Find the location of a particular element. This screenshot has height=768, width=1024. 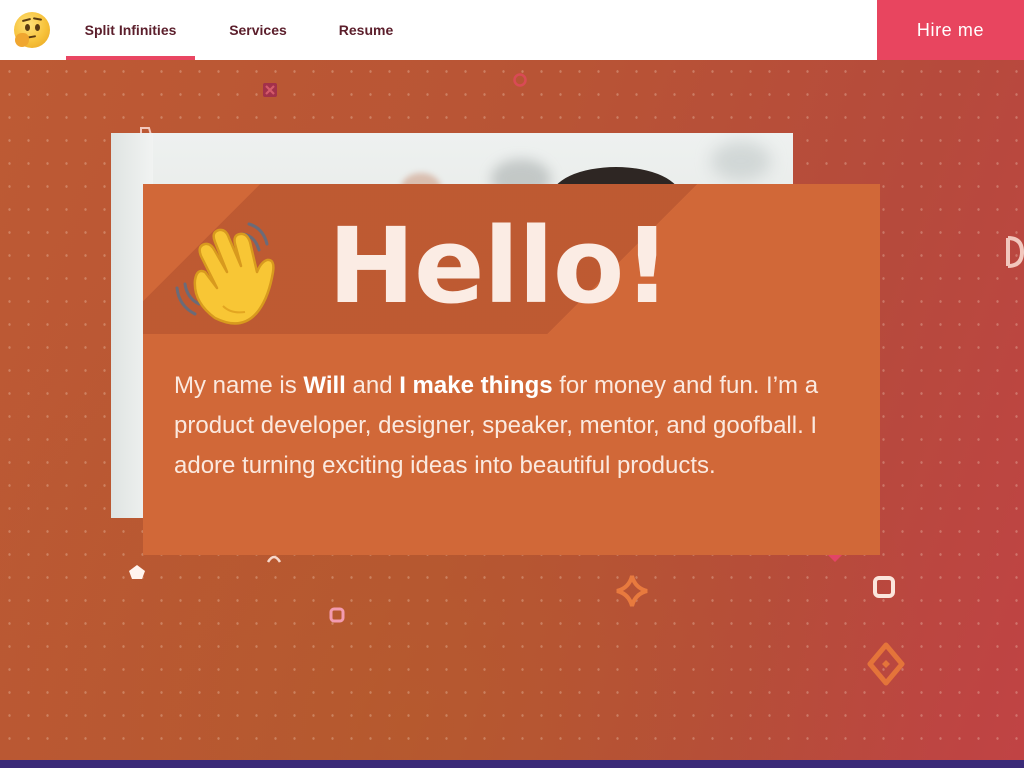

nav-item-services: Services is located at coordinates (258, 30).